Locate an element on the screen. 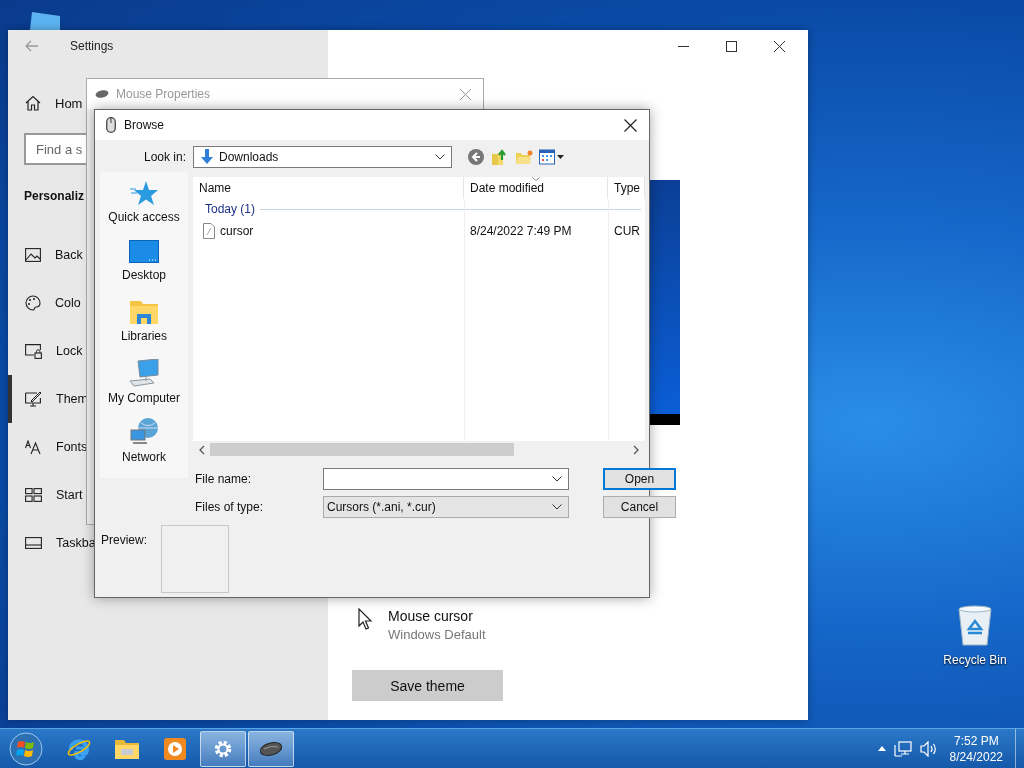 Image resolution: width=1024 pixels, height=768 pixels. section-heading: Personaliz is located at coordinates (54, 196).